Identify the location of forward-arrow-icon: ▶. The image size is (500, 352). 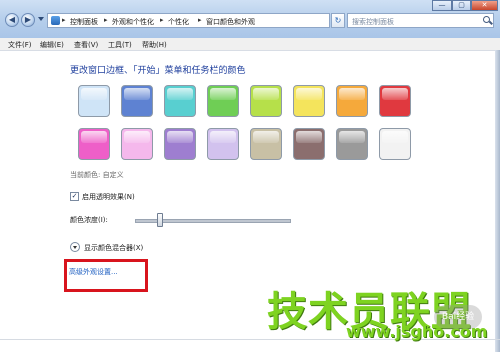
(28, 19).